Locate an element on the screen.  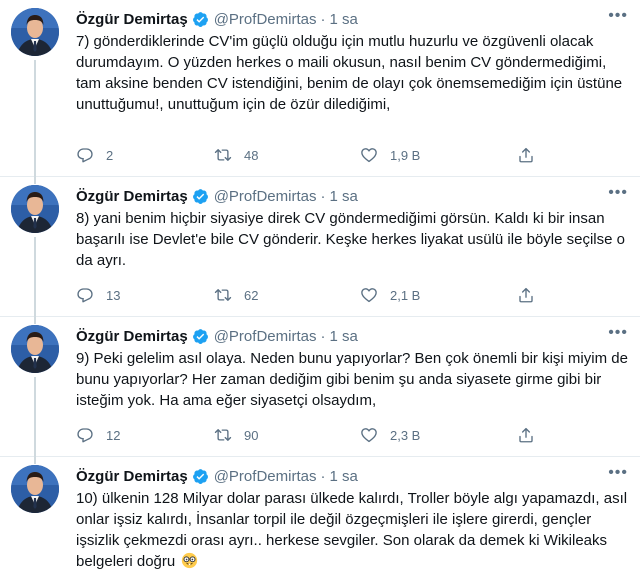
tweet-actions: 13 62 2,1 B is located at coordinates (316, 297).